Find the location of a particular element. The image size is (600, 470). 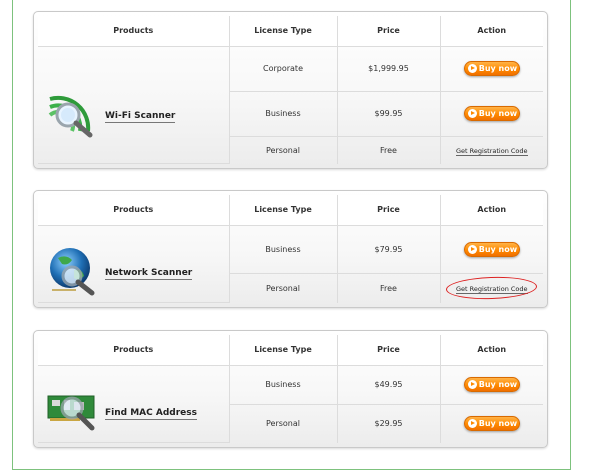

network-card-magnifier-icon is located at coordinates (72, 410).